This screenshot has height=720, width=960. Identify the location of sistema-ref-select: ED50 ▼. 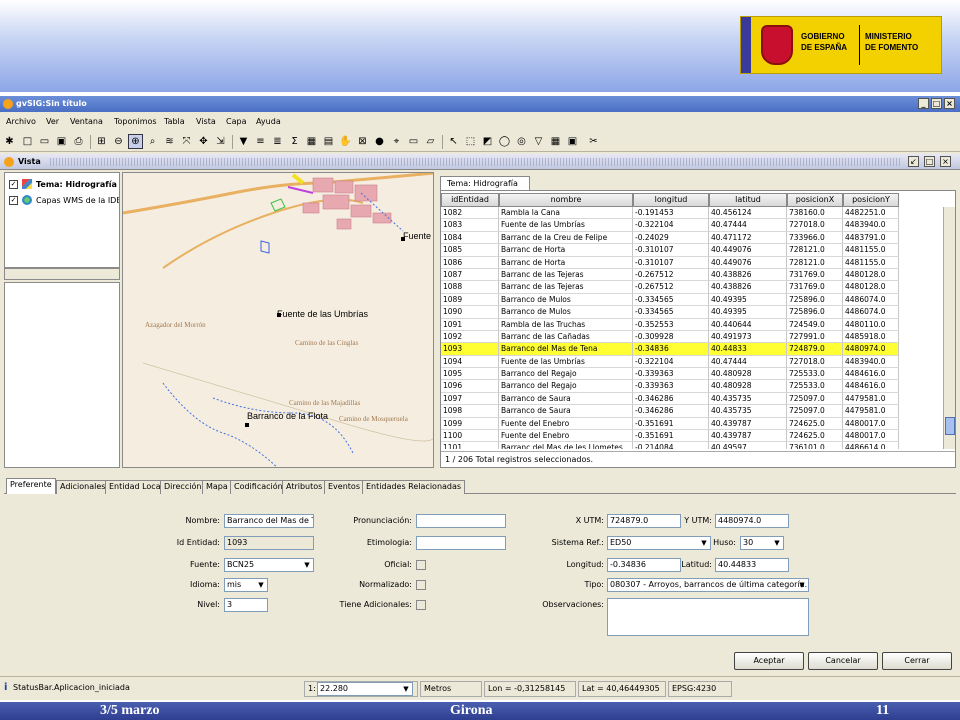
(659, 543).